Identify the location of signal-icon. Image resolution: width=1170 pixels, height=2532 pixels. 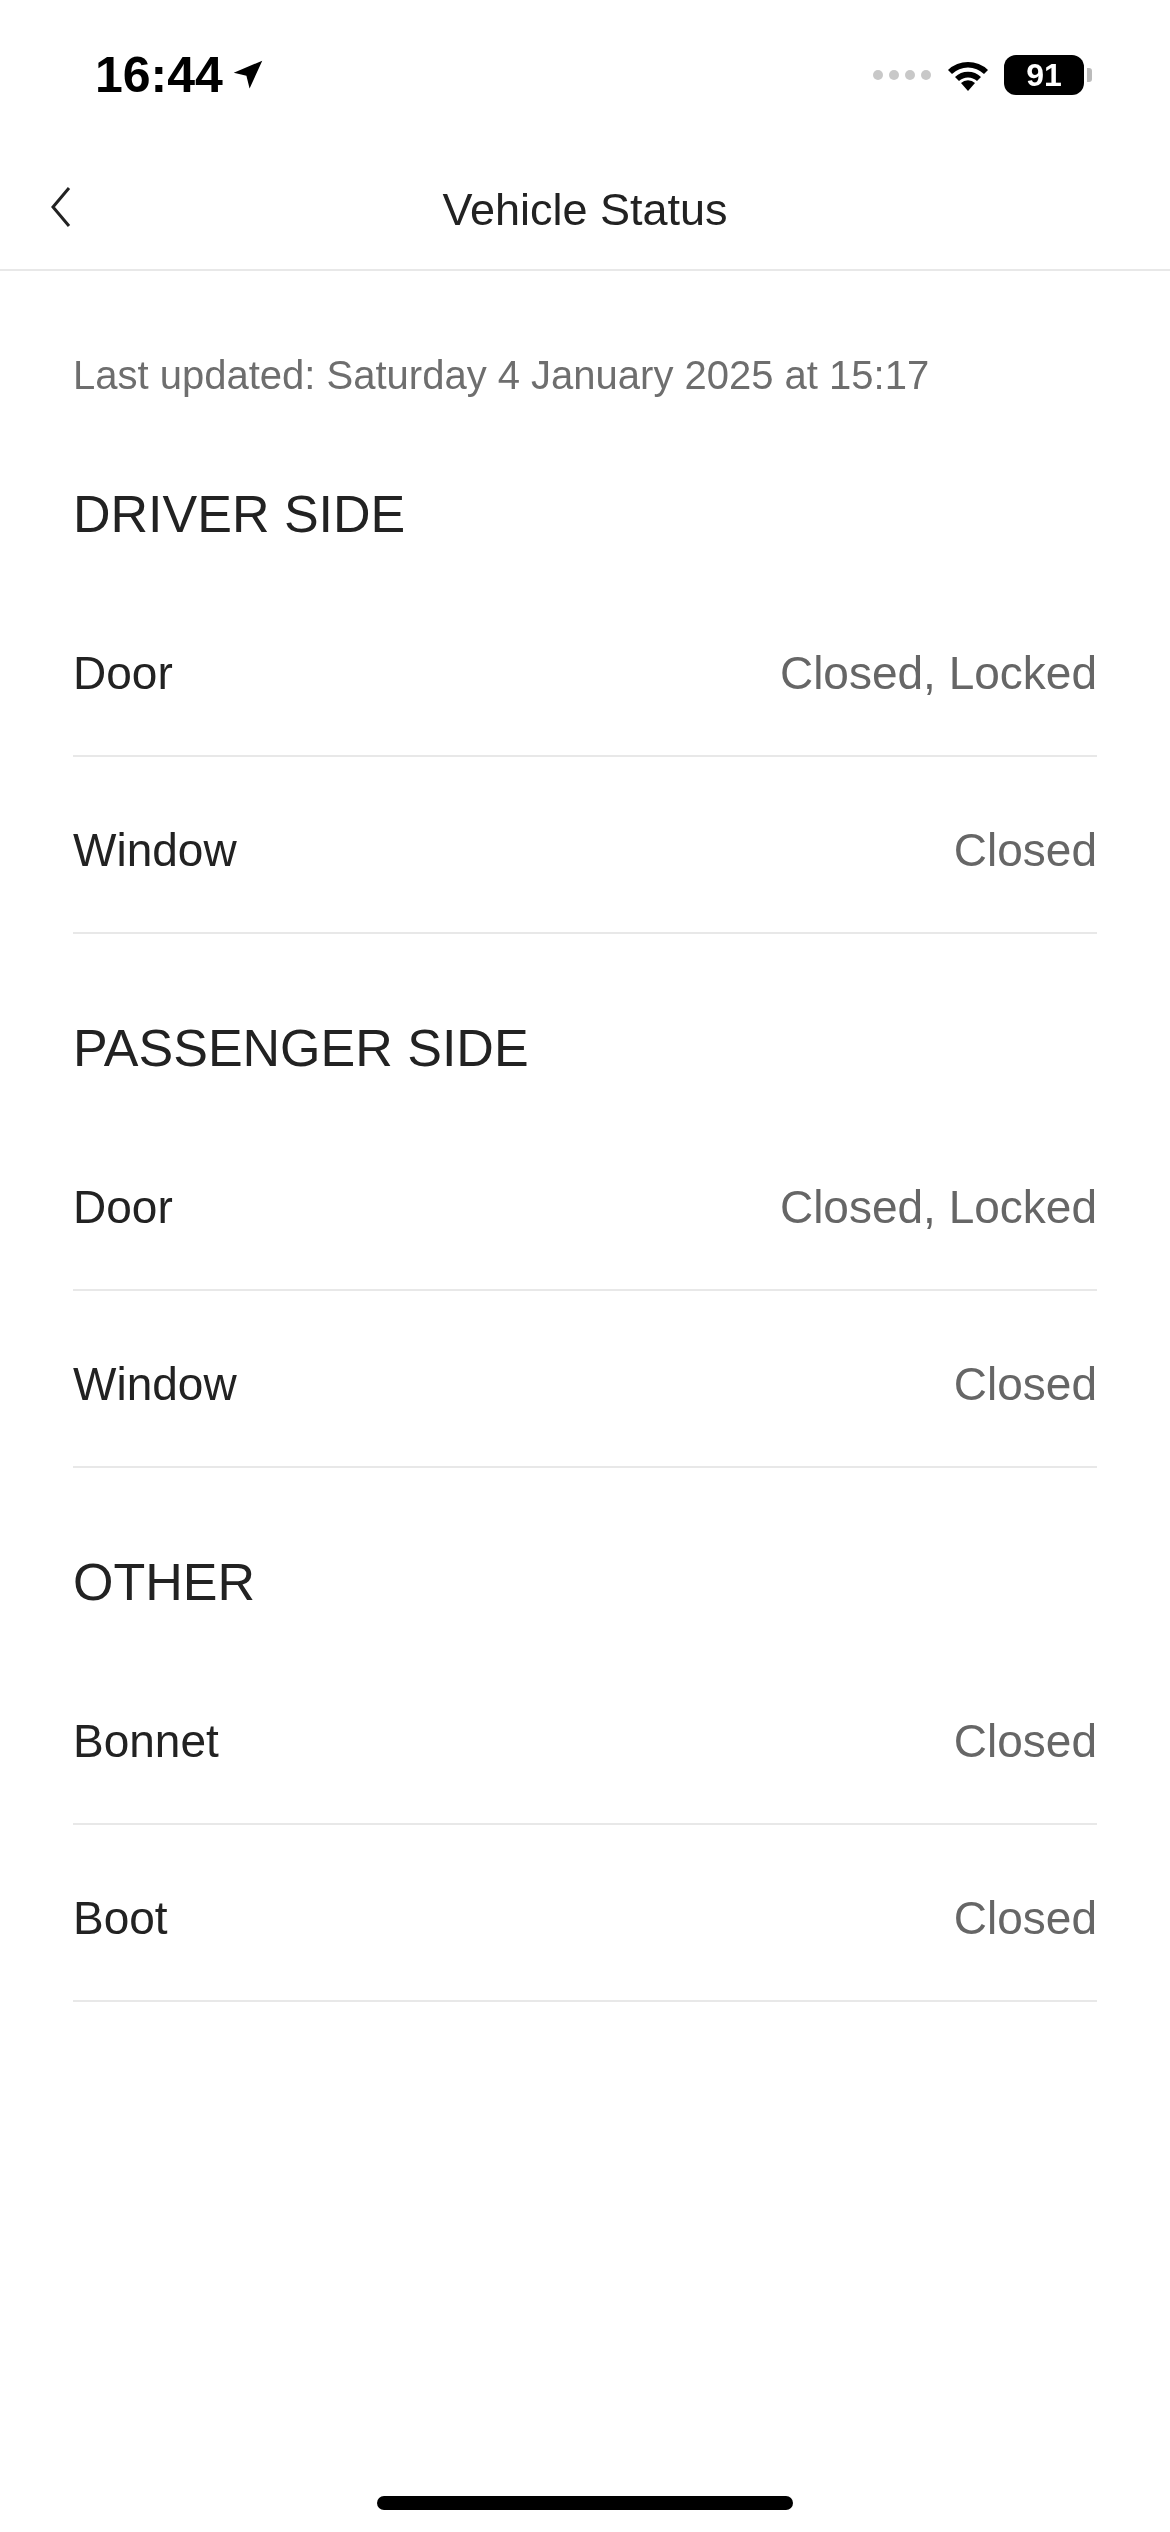
(902, 75).